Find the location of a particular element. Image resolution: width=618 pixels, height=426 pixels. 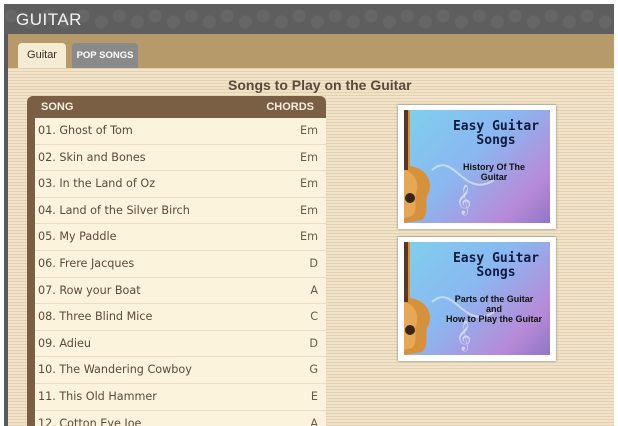

column-header-song: SONG is located at coordinates (57, 107).